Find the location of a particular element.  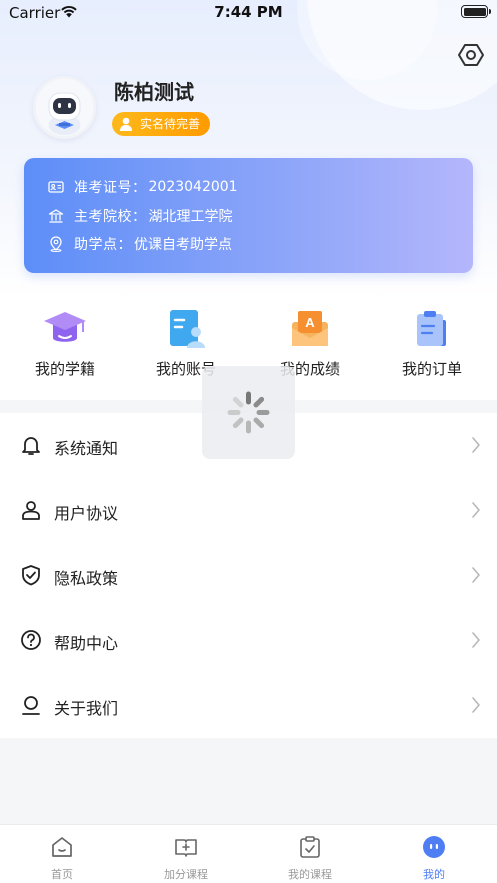

exam-school-row: 主考院校： 湖北理工学院 is located at coordinates (140, 216).